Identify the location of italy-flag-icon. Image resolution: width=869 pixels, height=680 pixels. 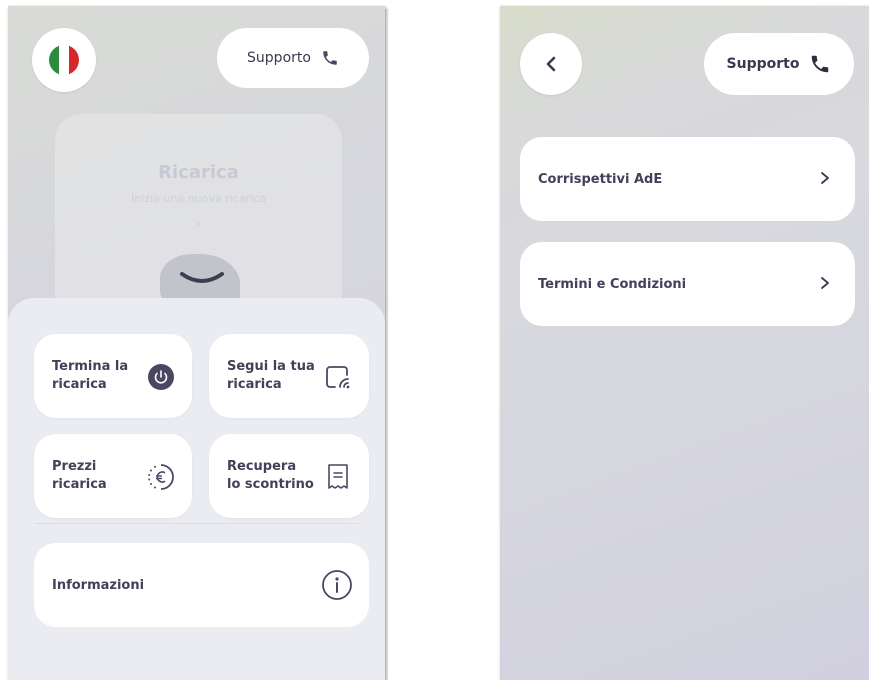
(64, 60).